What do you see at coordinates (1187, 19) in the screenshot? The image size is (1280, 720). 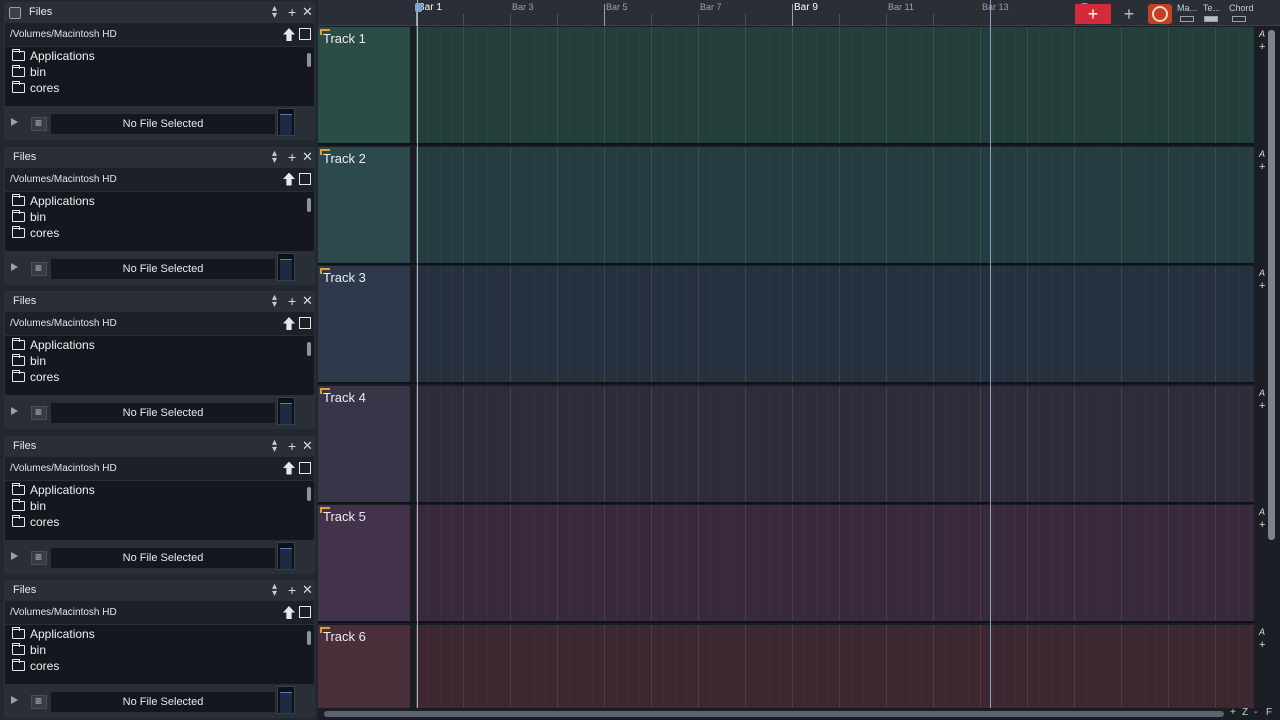 I see `mixer-toggle` at bounding box center [1187, 19].